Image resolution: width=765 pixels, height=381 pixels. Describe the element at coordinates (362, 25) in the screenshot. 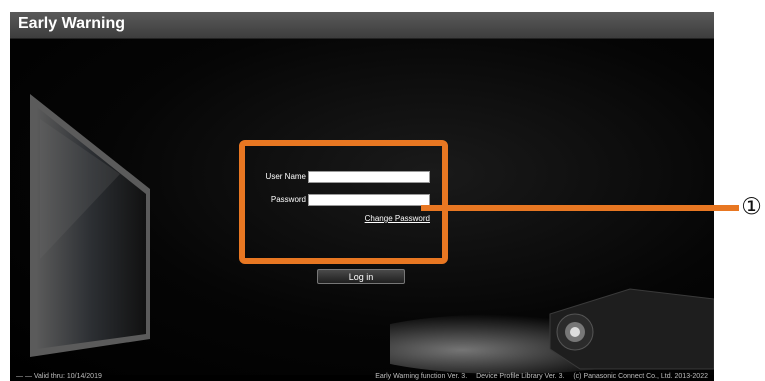

I see `title-bar: Early Warning` at that location.